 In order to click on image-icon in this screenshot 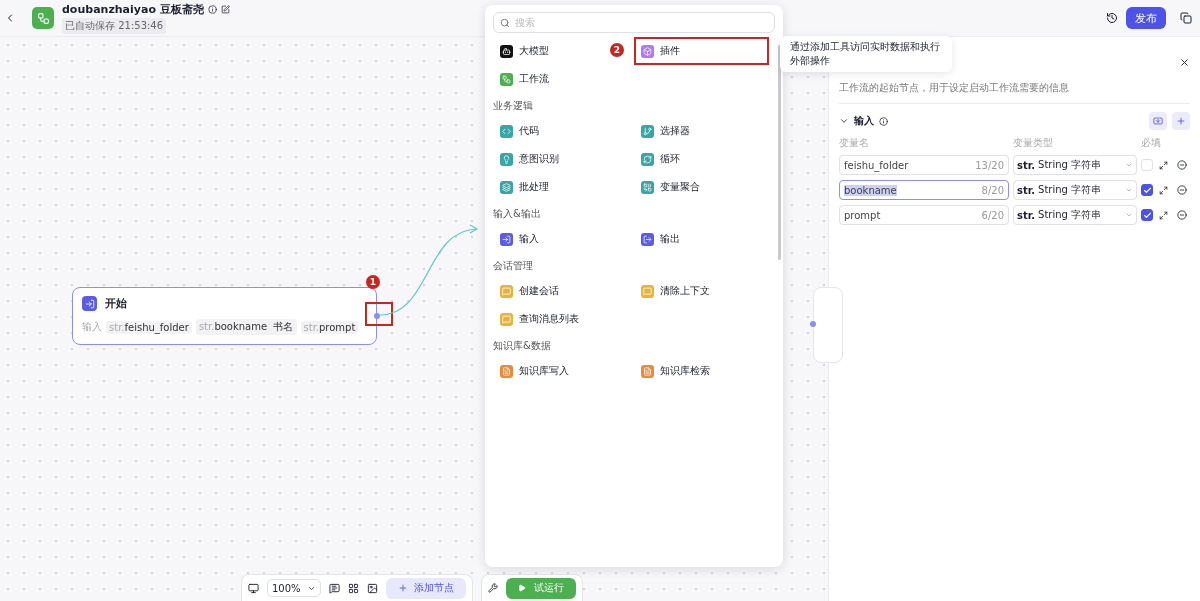, I will do `click(372, 588)`.